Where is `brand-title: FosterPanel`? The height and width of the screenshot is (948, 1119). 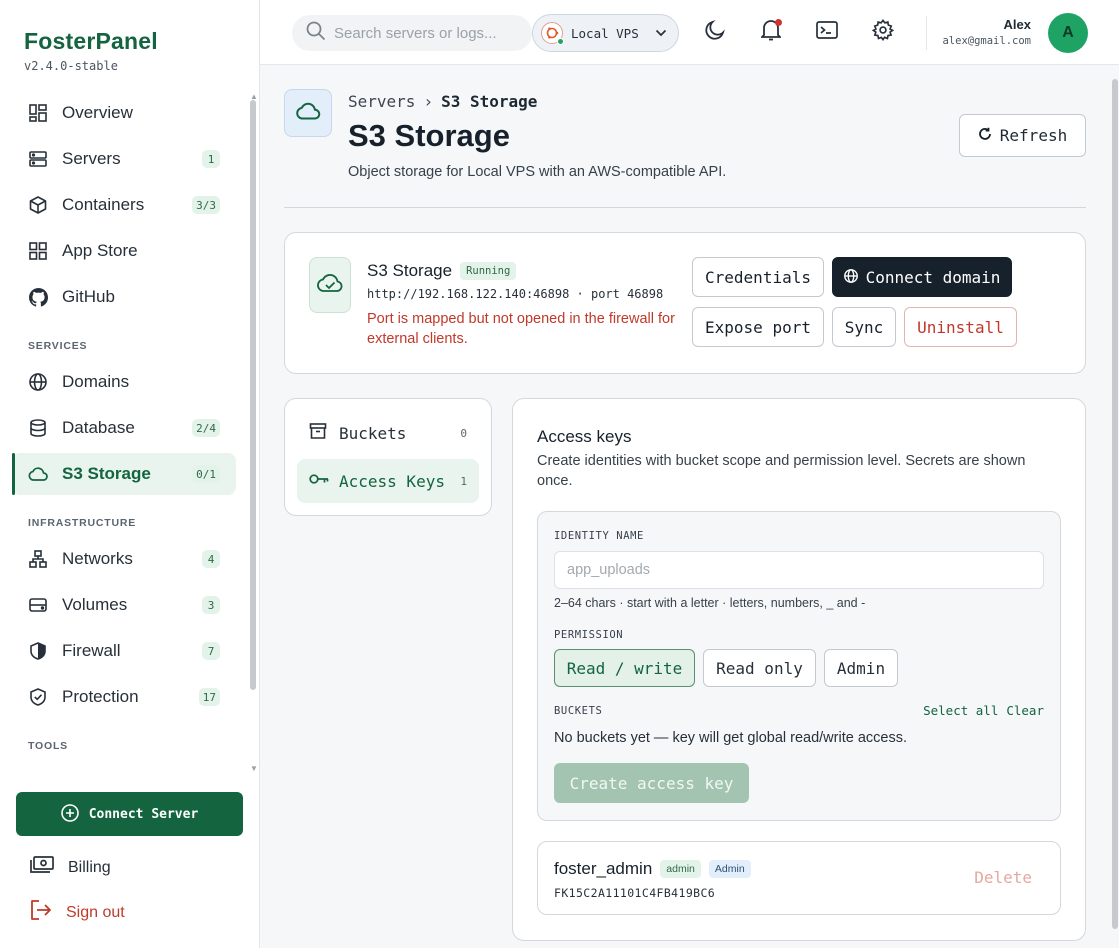
brand-title: FosterPanel is located at coordinates (91, 41).